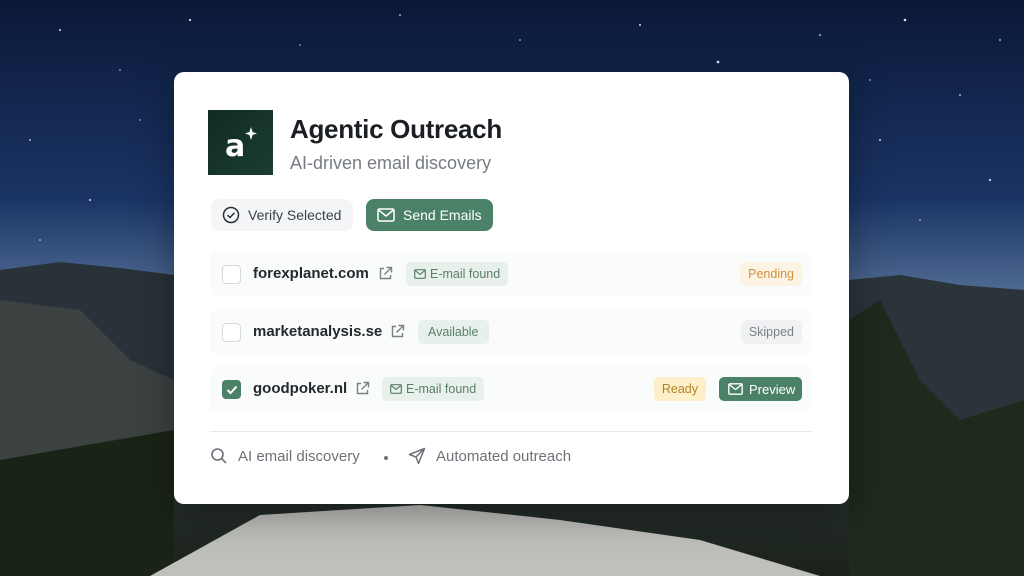 The width and height of the screenshot is (1024, 576). I want to click on footer-item-label: Automated outreach, so click(504, 456).